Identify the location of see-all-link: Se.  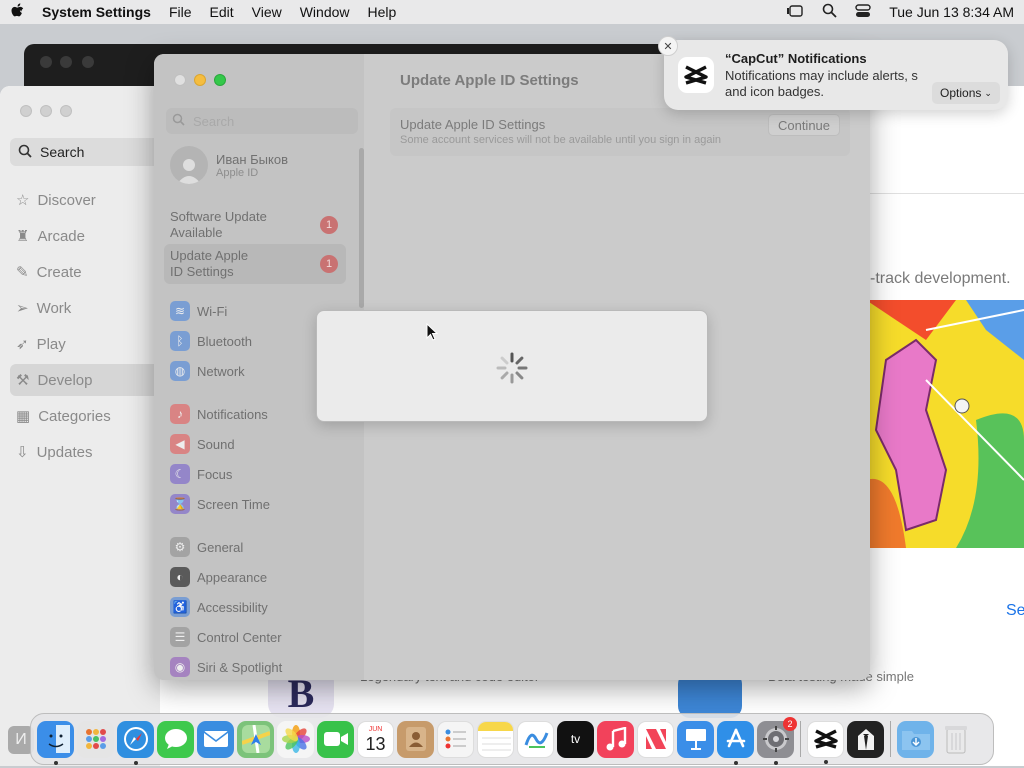
(1015, 611).